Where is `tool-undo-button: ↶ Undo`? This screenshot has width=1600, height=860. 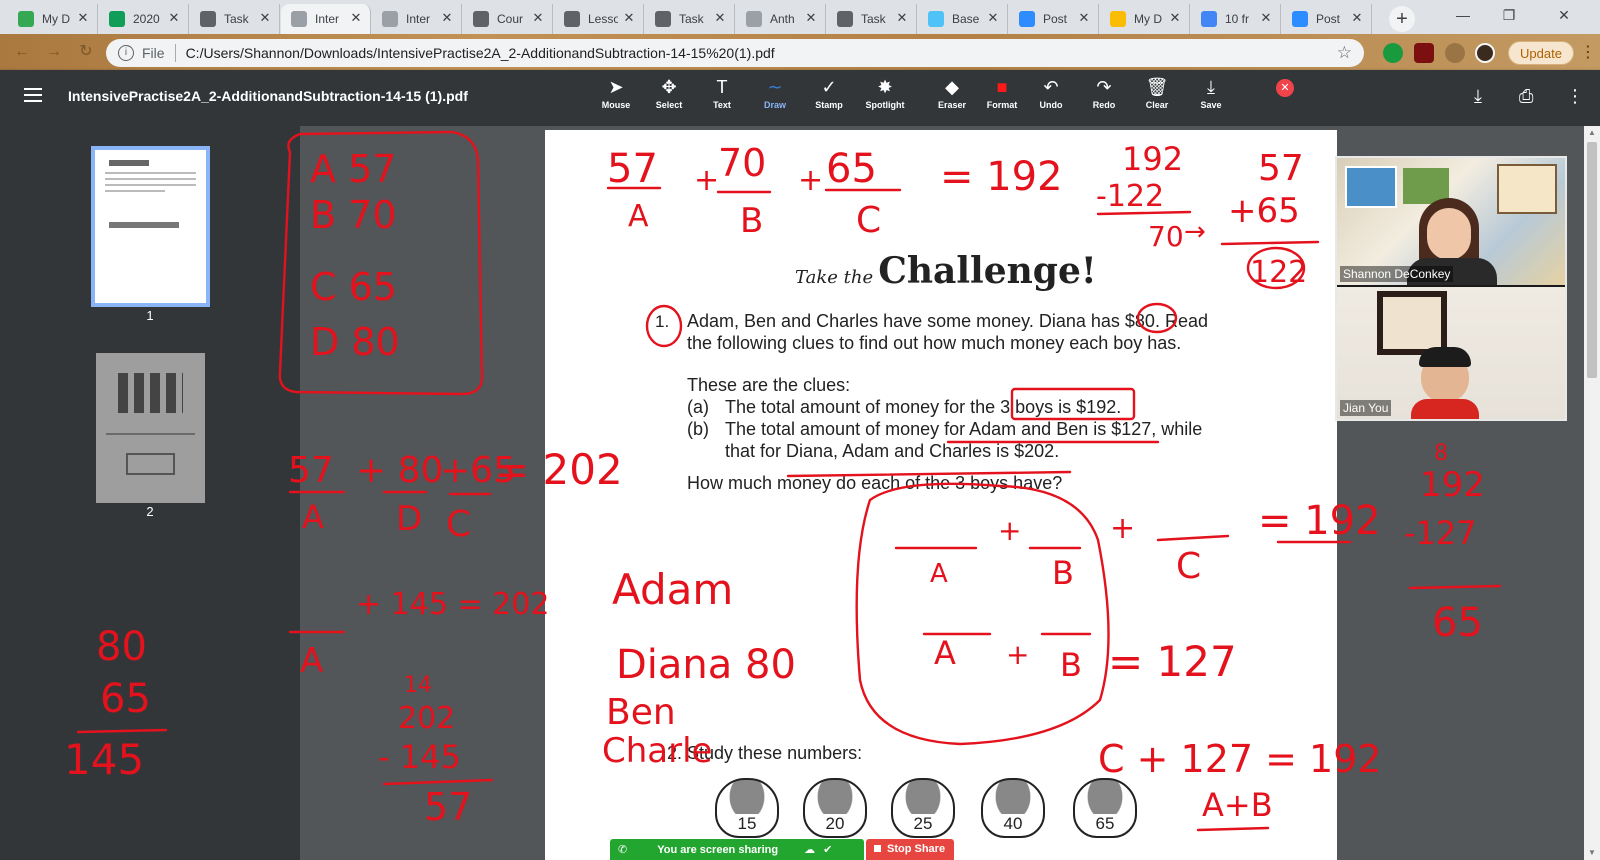
tool-undo-button: ↶ Undo is located at coordinates (1051, 93).